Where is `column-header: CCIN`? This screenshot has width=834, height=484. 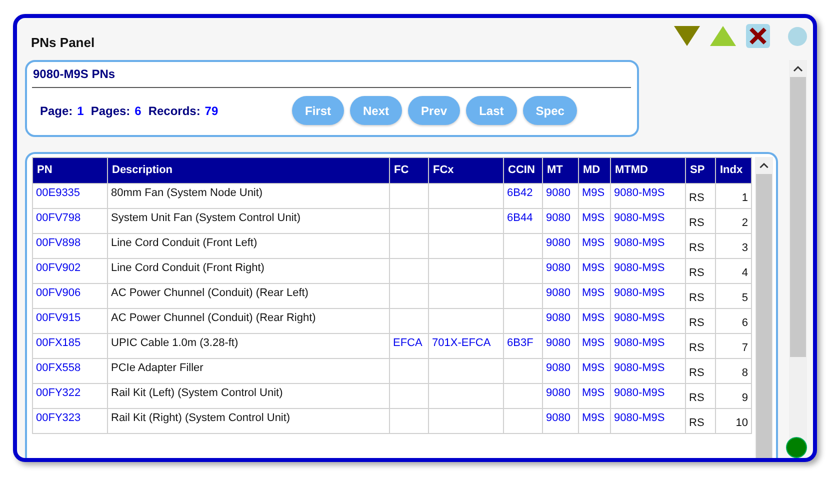 column-header: CCIN is located at coordinates (523, 171).